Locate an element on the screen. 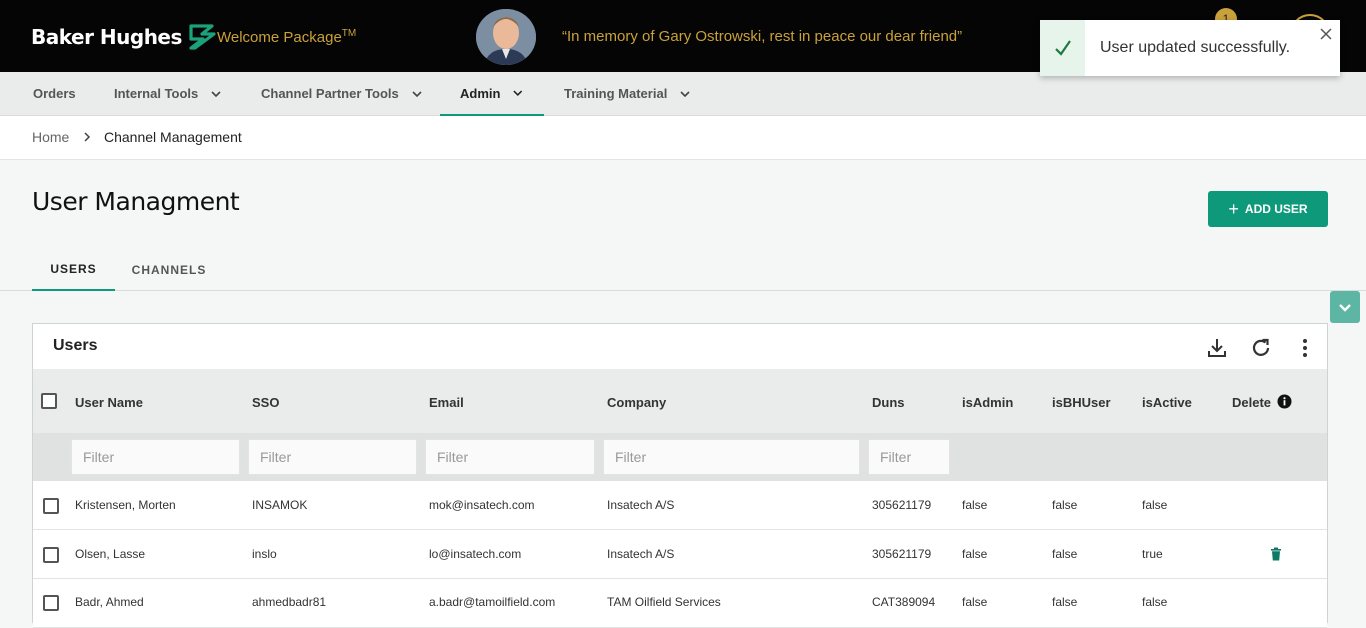 This screenshot has height=628, width=1366. brand-logo: Baker Hughes is located at coordinates (124, 37).